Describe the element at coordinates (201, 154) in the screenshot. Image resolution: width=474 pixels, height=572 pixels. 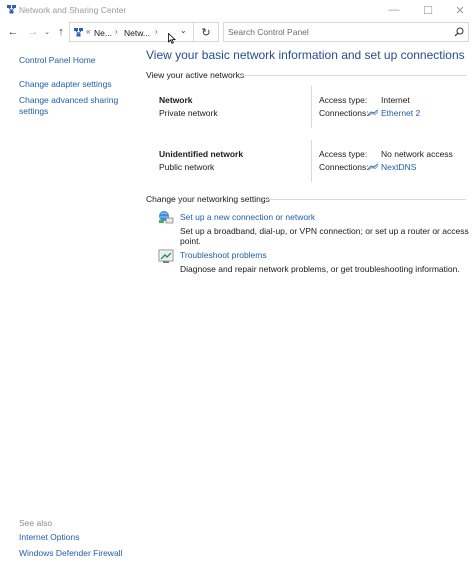
I see `network-name: Unidentified network` at that location.